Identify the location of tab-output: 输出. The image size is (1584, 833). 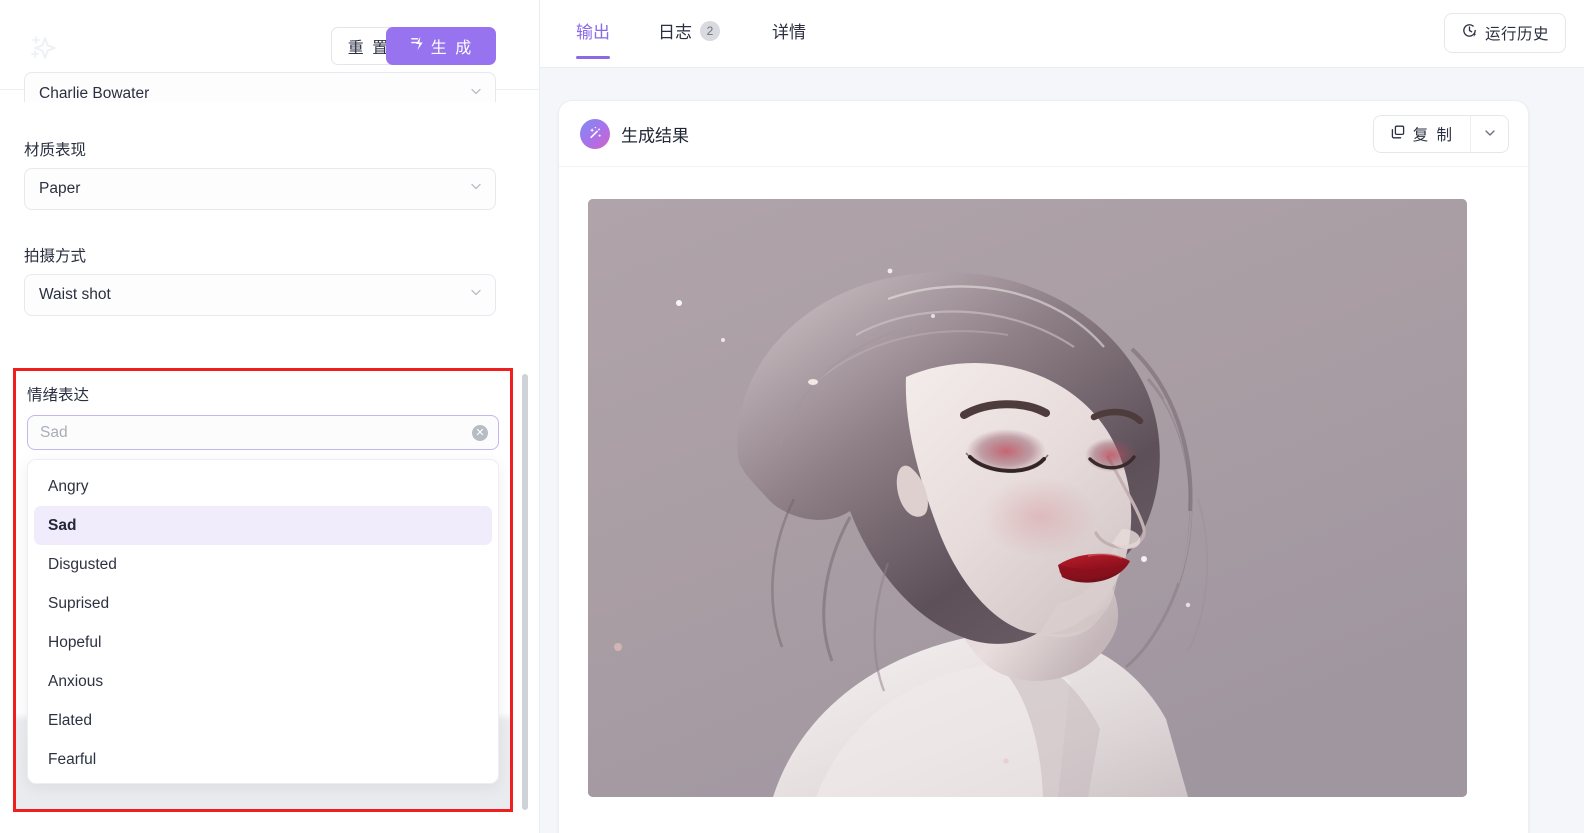
(593, 38).